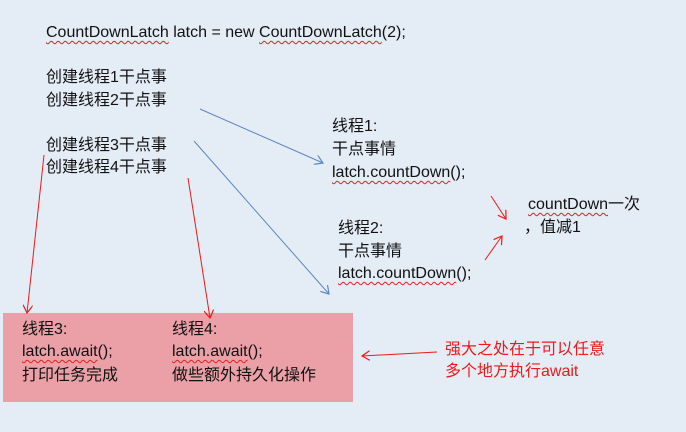 The width and height of the screenshot is (686, 432). What do you see at coordinates (261, 135) in the screenshot?
I see `arrow-thread1` at bounding box center [261, 135].